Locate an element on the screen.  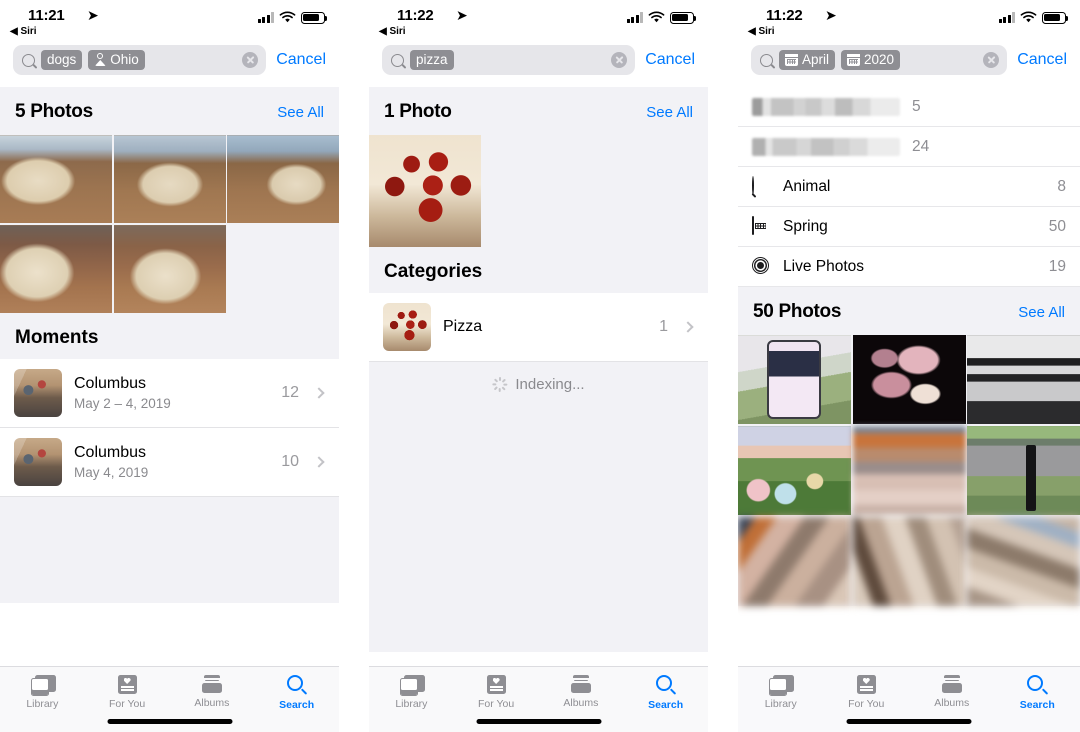
search-bar: pizza Cancel is located at coordinates (538, 63).